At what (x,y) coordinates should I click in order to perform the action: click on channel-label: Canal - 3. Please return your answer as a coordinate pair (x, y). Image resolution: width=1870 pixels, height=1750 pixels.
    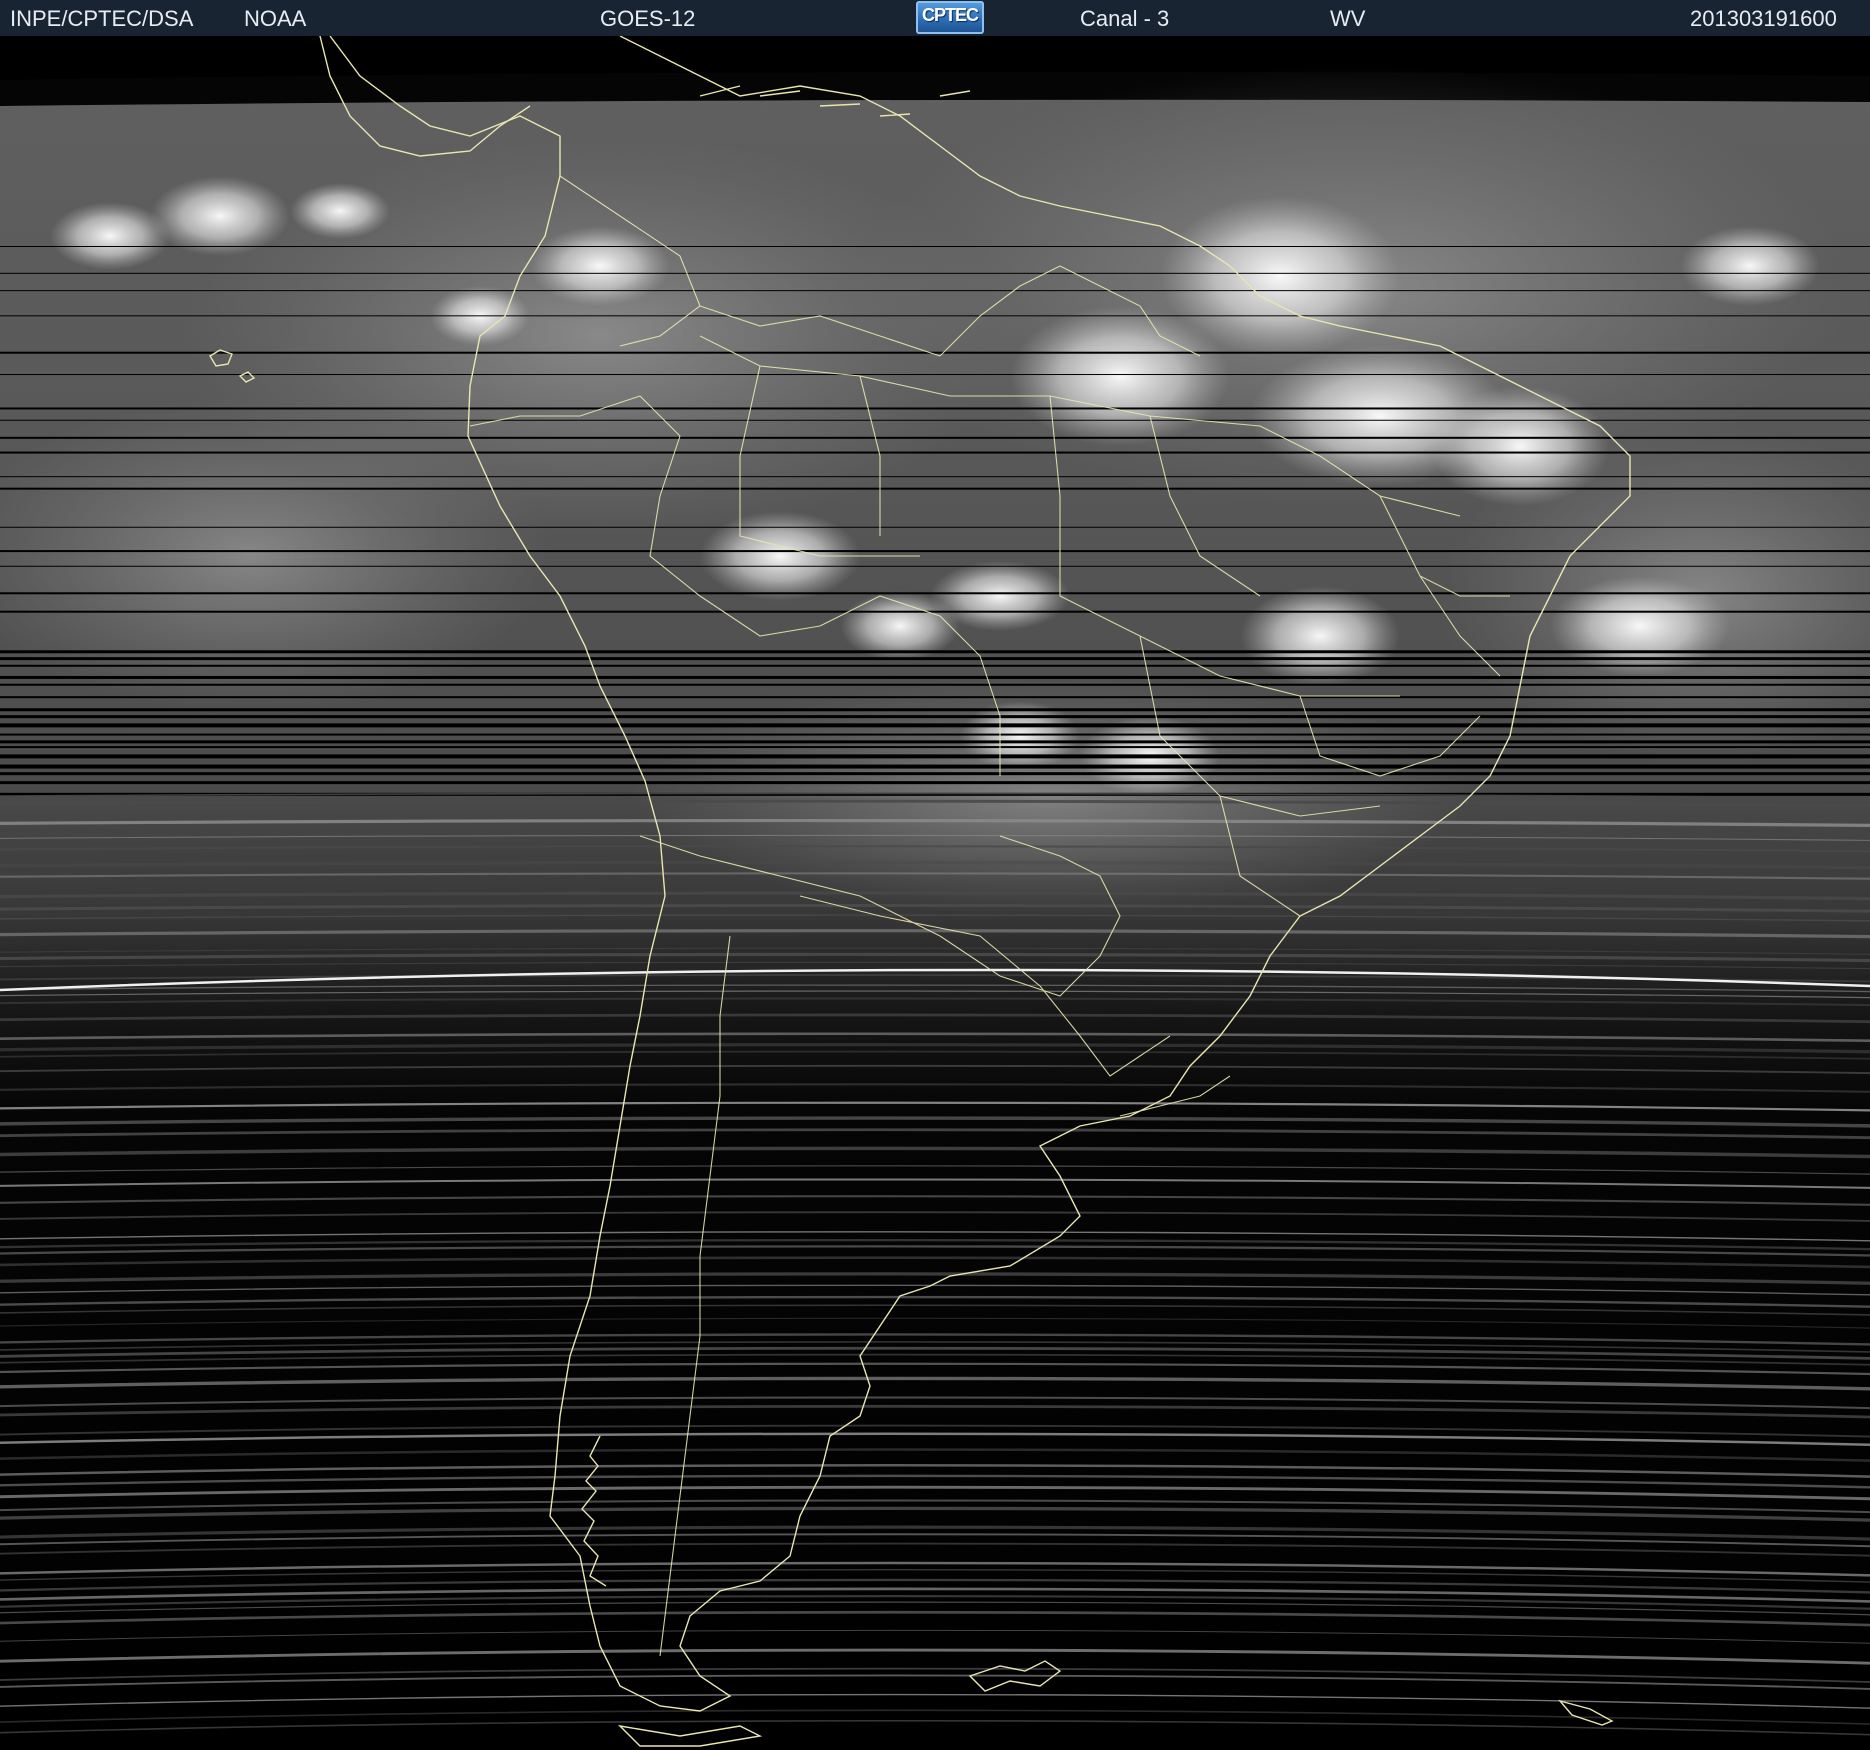
    Looking at the image, I should click on (1125, 18).